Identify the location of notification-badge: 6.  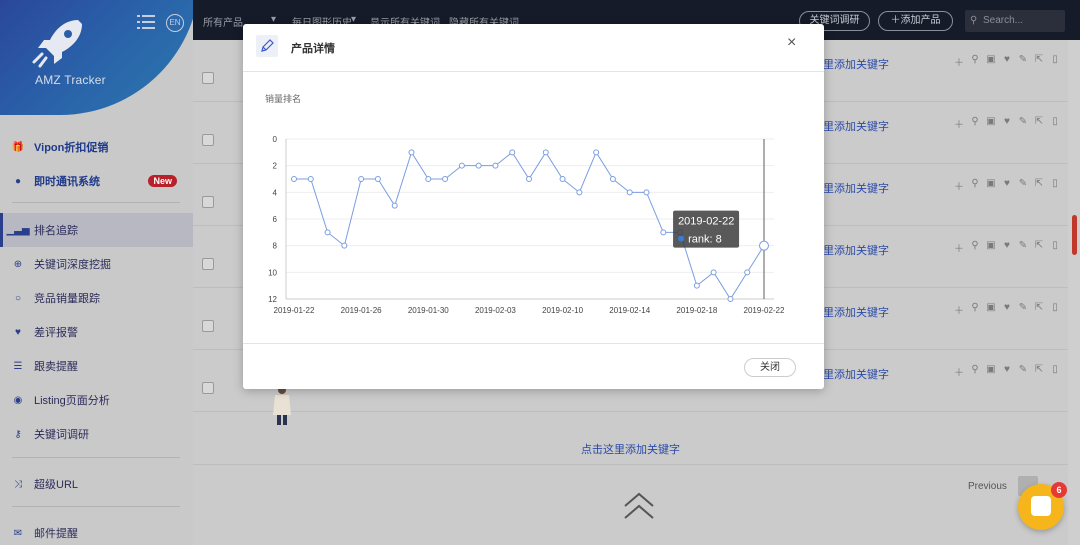
(1059, 490).